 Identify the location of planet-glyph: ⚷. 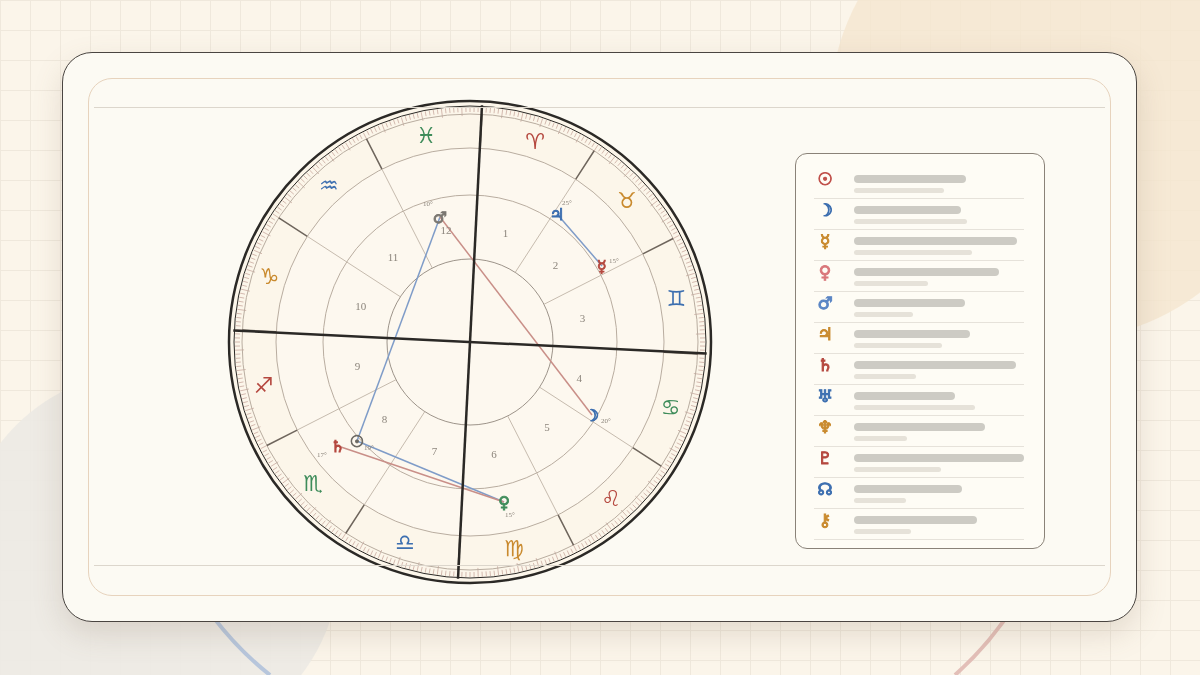
(825, 520).